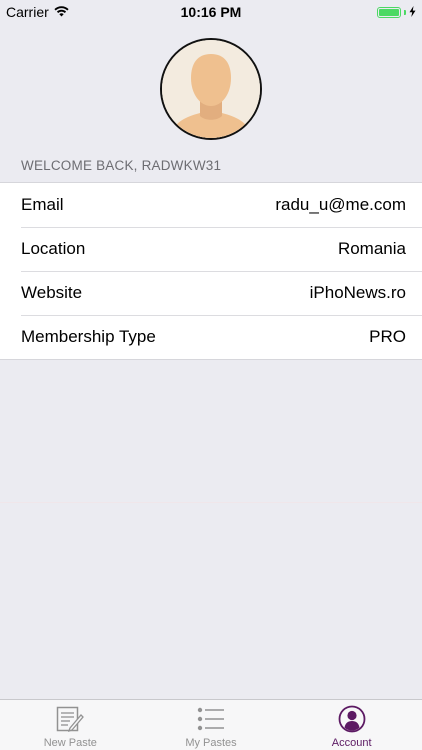  I want to click on tab-new-paste-label: New Paste, so click(70, 743).